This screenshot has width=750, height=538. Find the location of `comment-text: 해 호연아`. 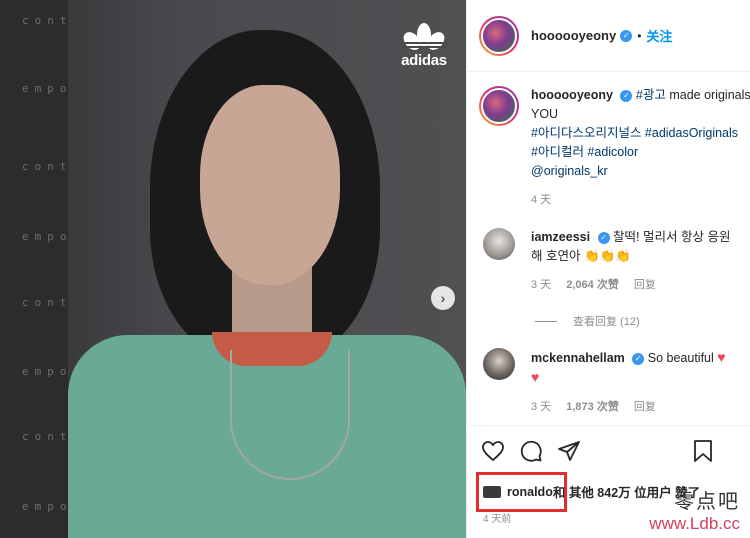

comment-text: 해 호연아 is located at coordinates (557, 256).